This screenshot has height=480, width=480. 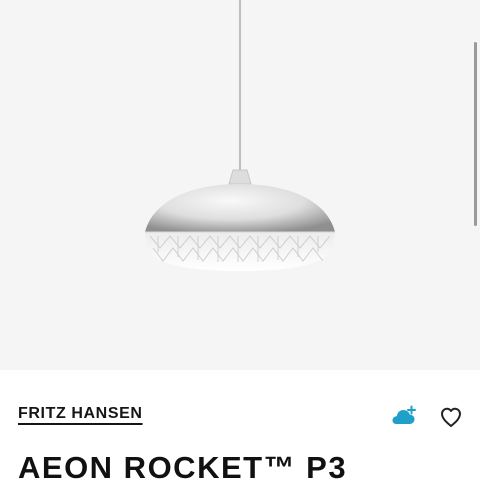 I want to click on lamp-shade-top, so click(x=240, y=208).